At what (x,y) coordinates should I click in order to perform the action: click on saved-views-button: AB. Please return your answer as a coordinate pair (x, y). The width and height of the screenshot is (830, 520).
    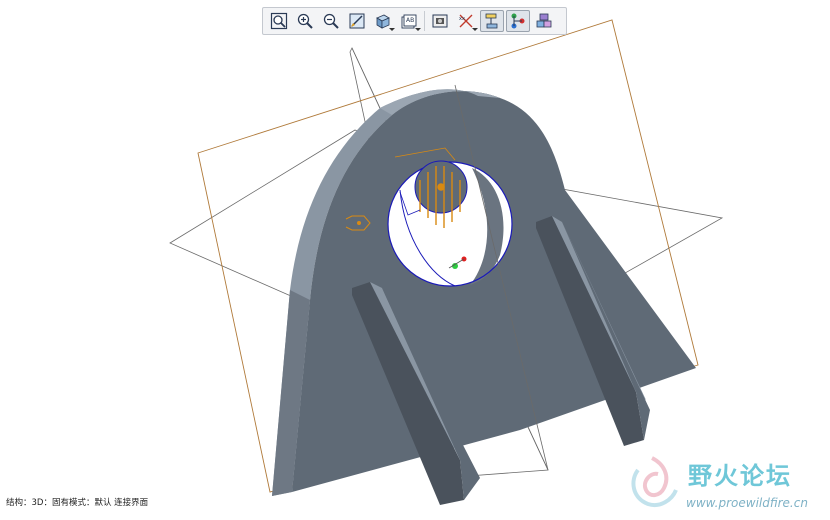
    Looking at the image, I should click on (409, 21).